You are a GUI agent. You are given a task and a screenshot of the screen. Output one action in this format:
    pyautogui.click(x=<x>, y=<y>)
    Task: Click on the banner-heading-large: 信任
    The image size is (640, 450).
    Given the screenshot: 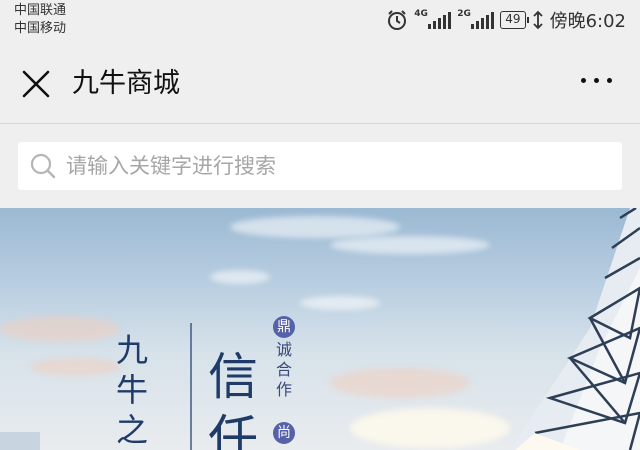 What is the action you would take?
    pyautogui.click(x=233, y=399)
    